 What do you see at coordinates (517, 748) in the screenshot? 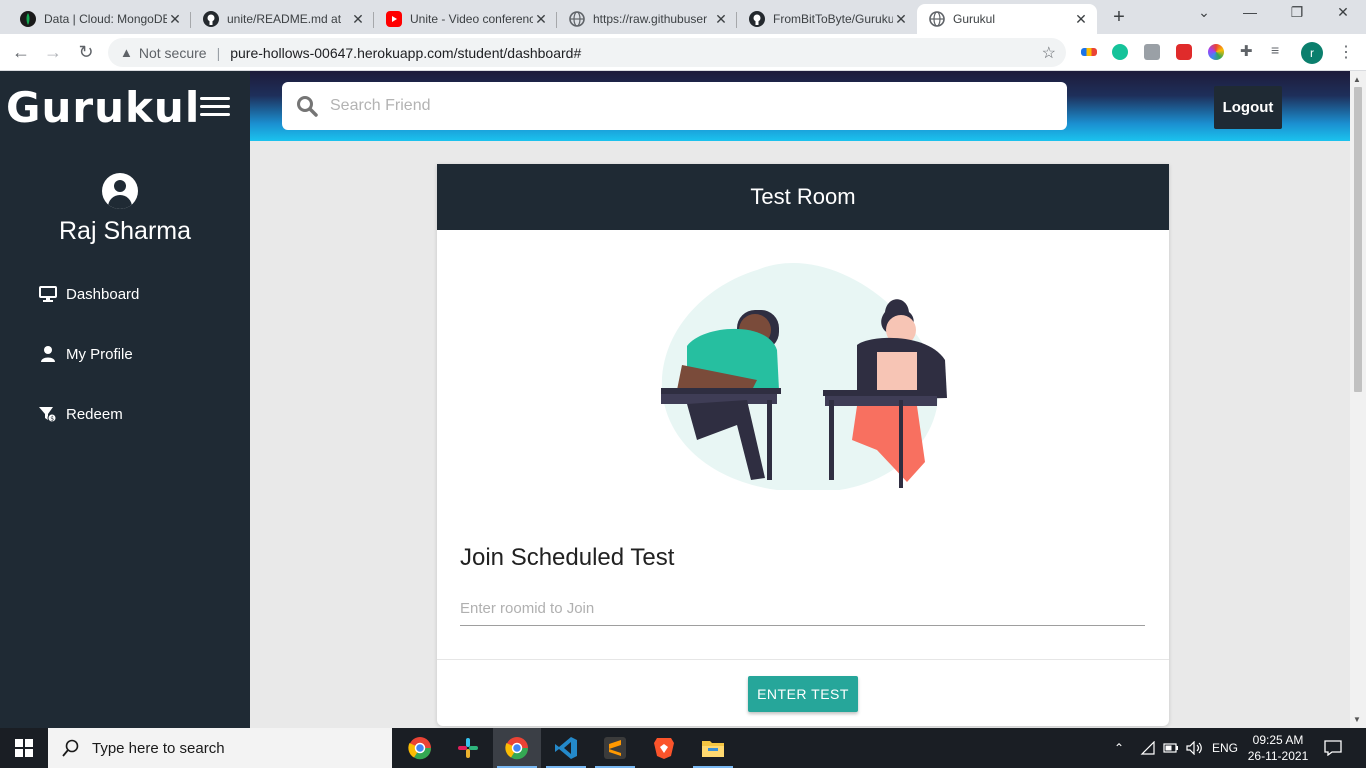
I see `chrome-active-icon` at bounding box center [517, 748].